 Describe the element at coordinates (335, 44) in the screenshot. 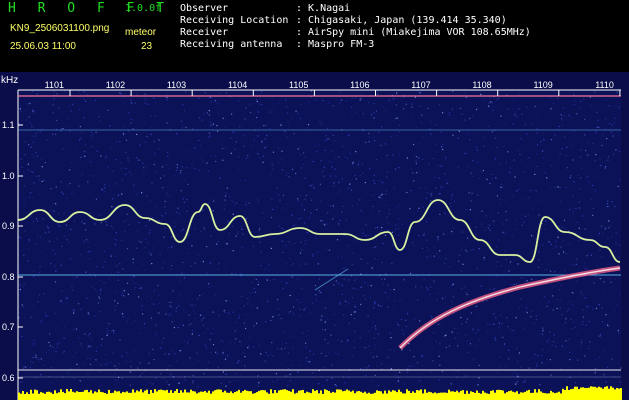

I see `info-value-antenna: : Maspro FM-3` at that location.